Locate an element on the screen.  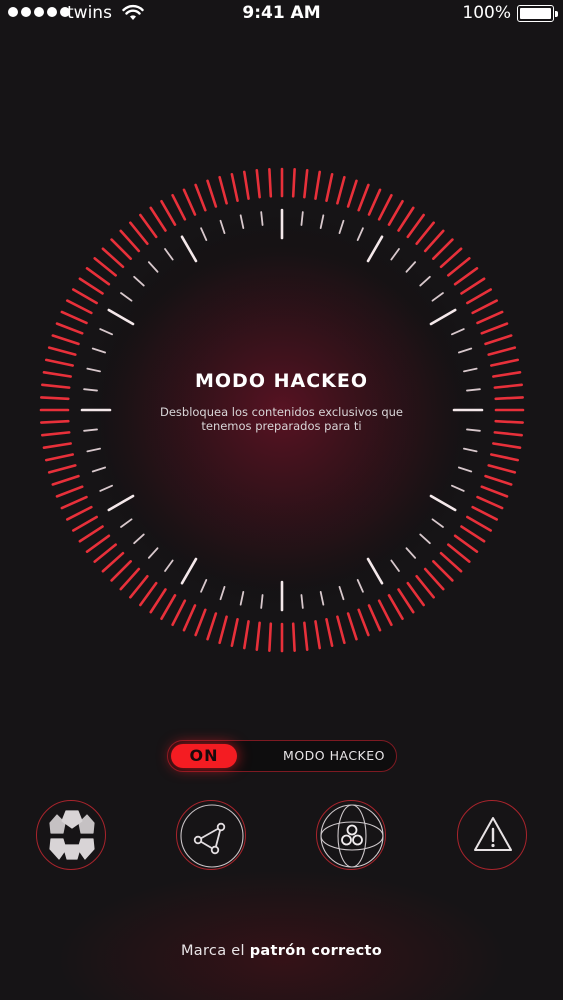
network-button is located at coordinates (211, 835).